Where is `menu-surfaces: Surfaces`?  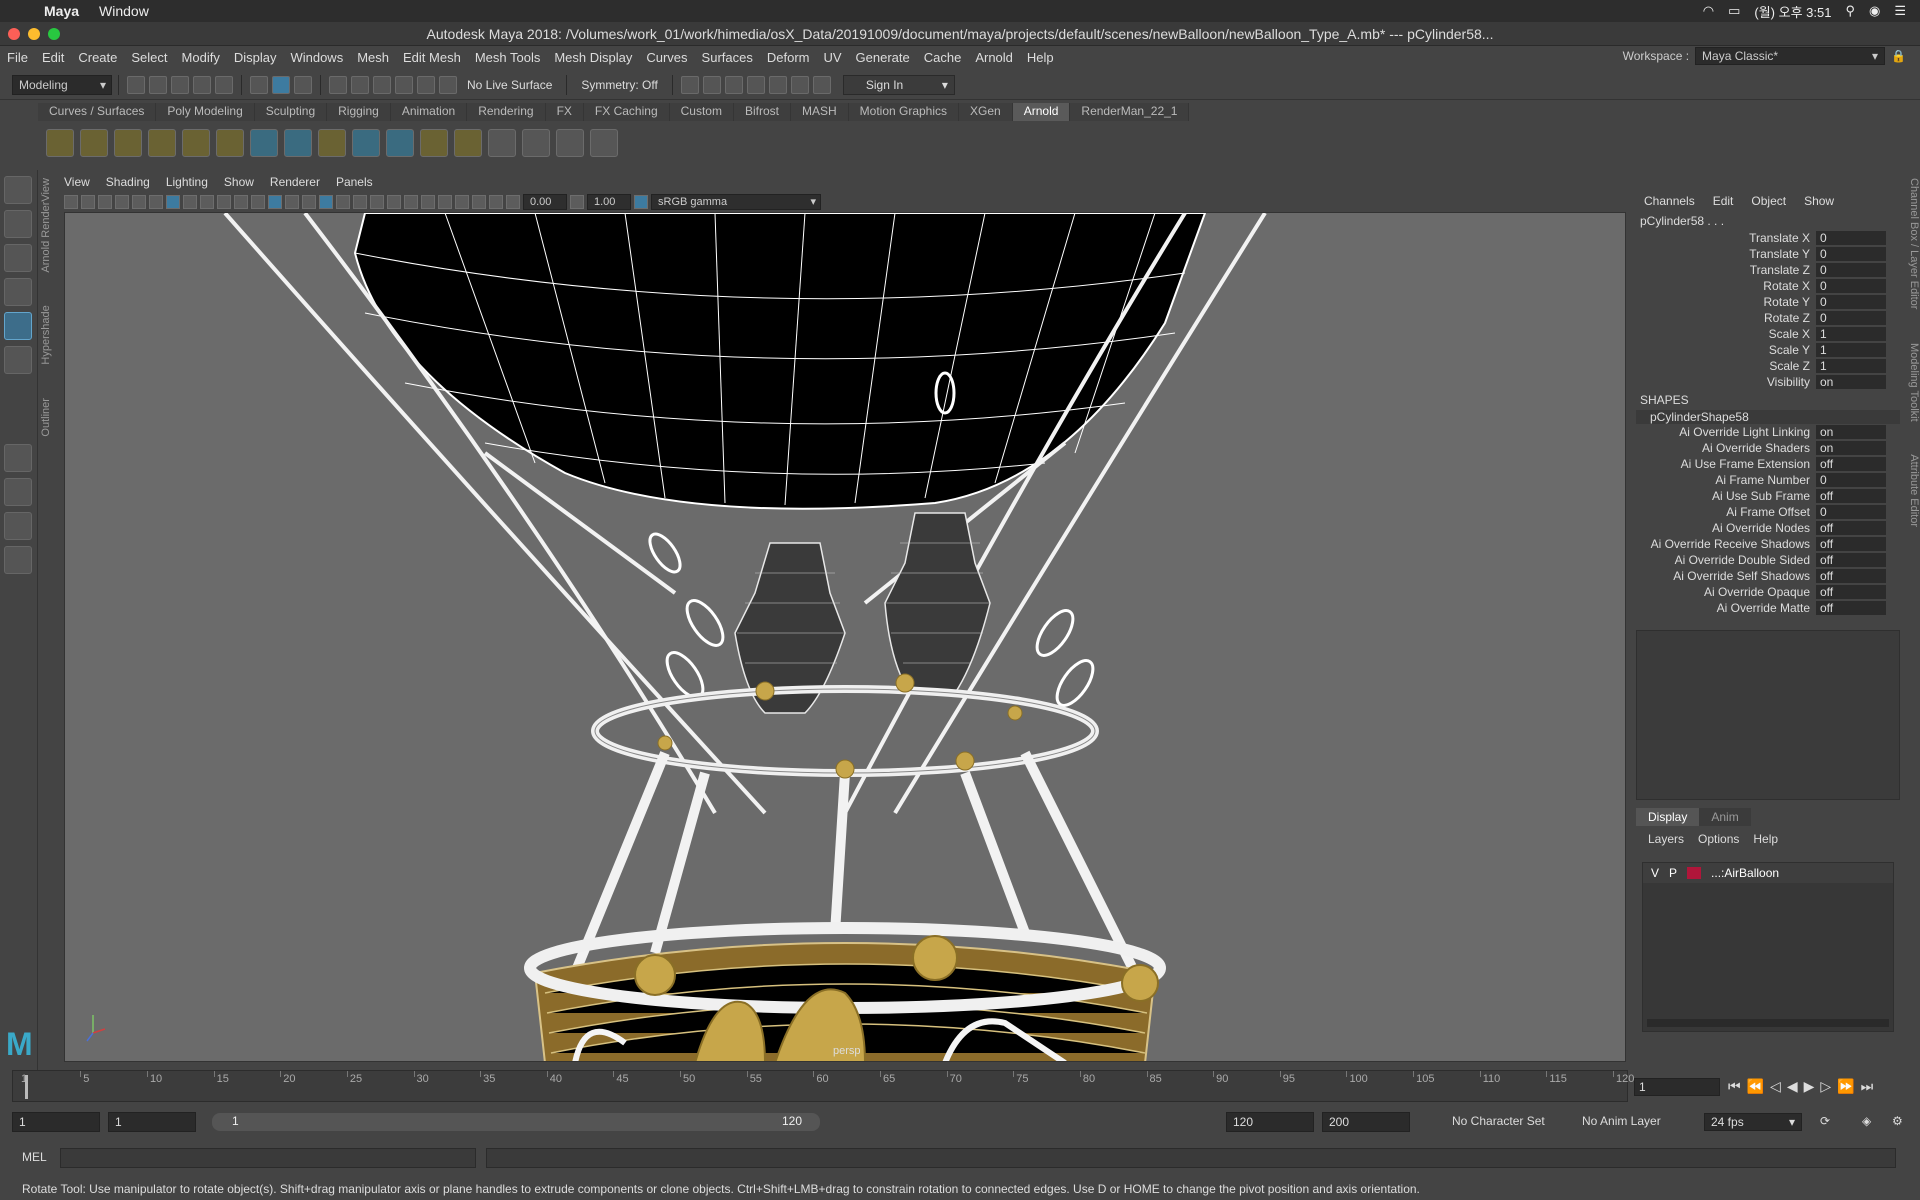
menu-surfaces: Surfaces is located at coordinates (727, 57).